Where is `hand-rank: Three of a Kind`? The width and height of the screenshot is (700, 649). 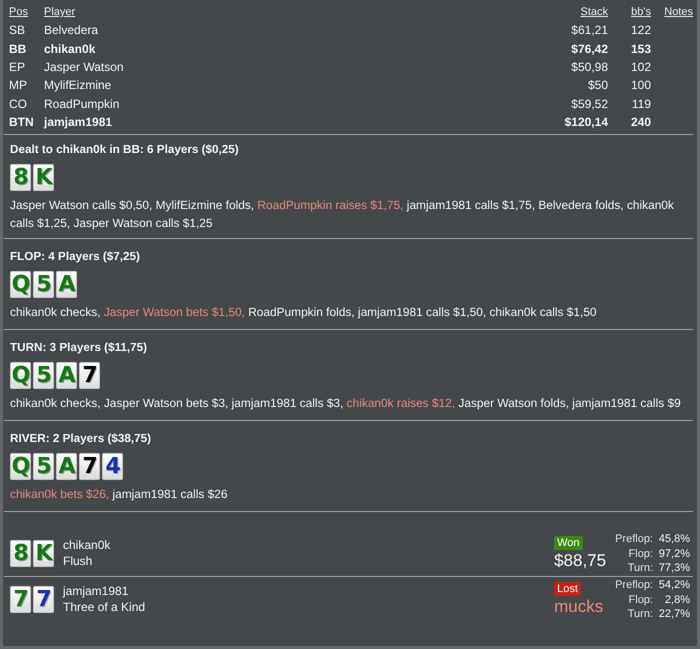
hand-rank: Three of a Kind is located at coordinates (104, 608).